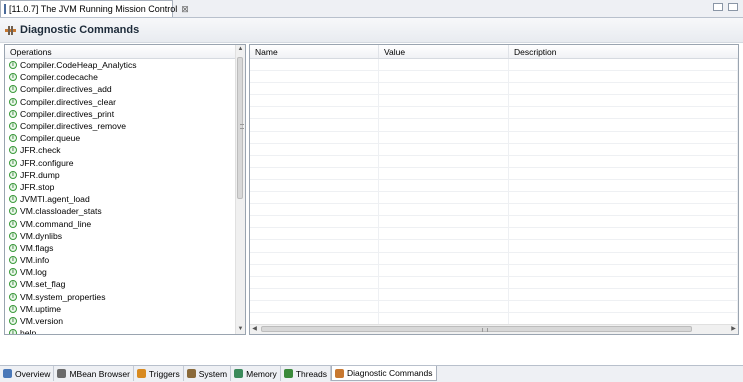 The image size is (743, 382). Describe the element at coordinates (339, 373) in the screenshot. I see `diagnostic-commands-icon` at that location.